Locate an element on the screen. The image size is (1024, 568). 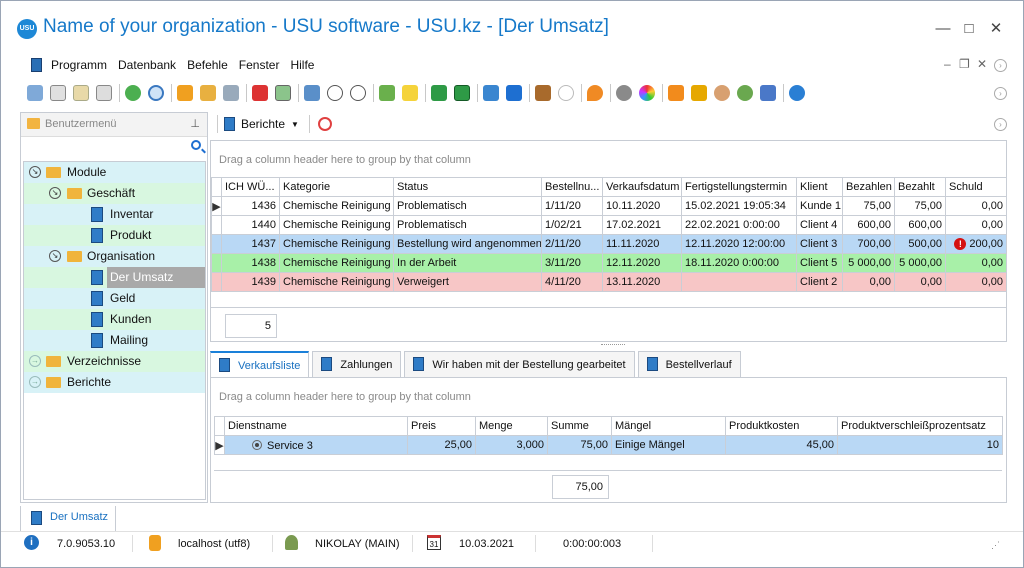
tree-item-module: ↘ Module is located at coordinates (114, 172).